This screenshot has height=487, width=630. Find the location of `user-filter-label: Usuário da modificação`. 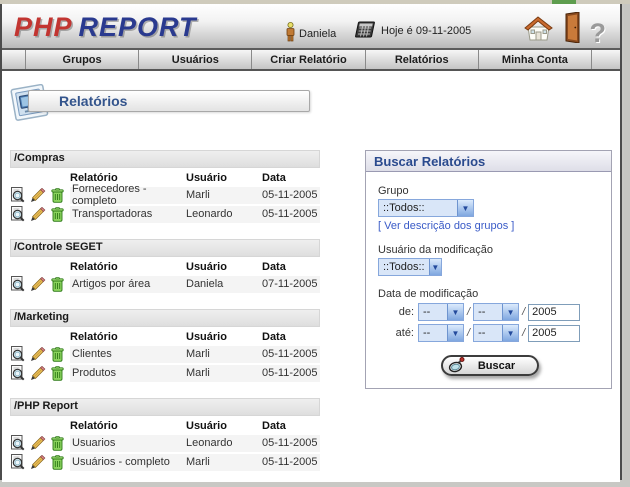

user-filter-label: Usuário da modificação is located at coordinates (435, 250).